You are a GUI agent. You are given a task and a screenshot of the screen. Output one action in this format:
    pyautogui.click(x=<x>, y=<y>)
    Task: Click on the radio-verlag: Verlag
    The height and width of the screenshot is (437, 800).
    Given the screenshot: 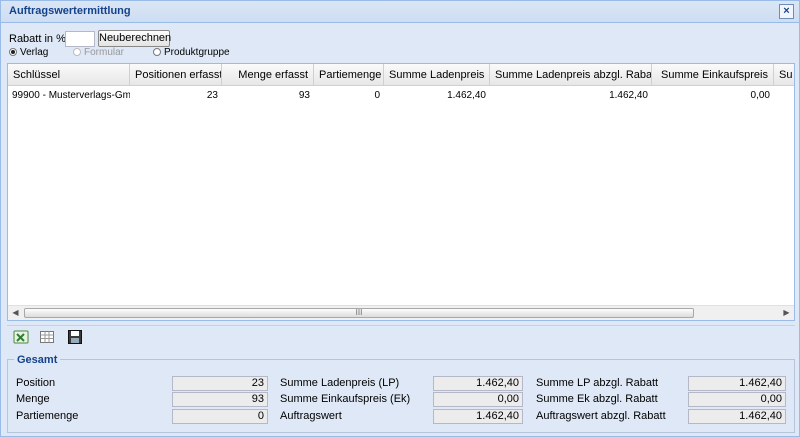 What is the action you would take?
    pyautogui.click(x=28, y=52)
    